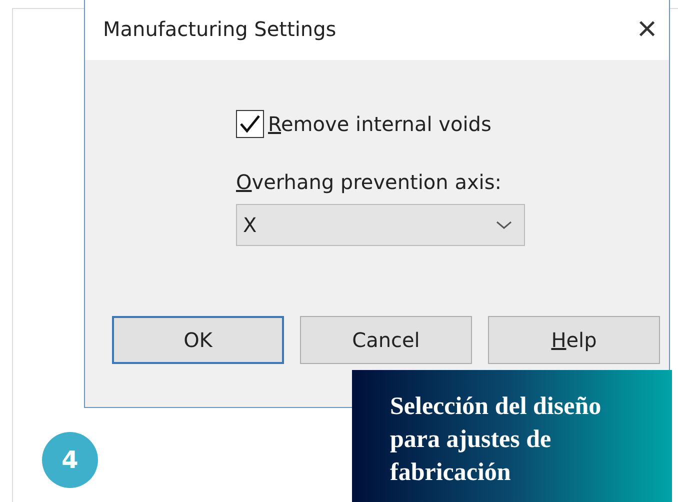  I want to click on field-label: Overhang prevention axis:, so click(369, 182).